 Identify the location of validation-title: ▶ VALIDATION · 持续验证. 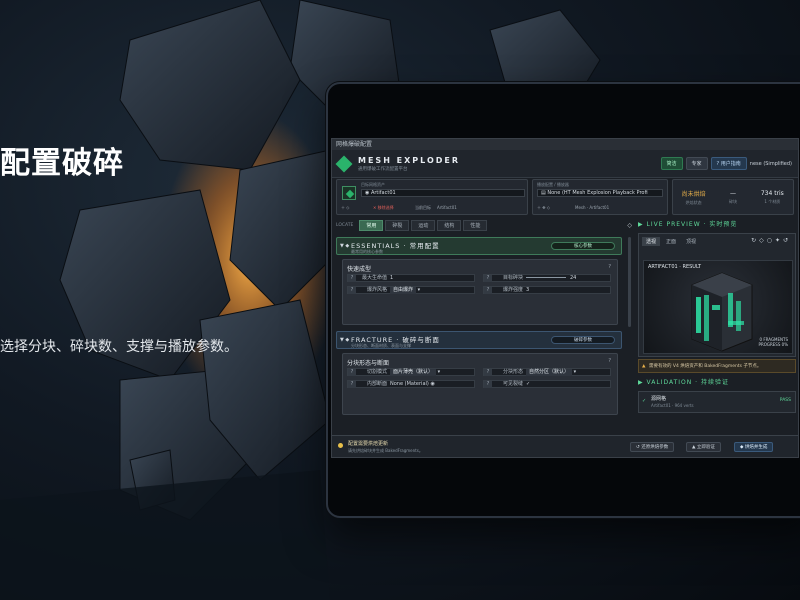
(683, 382).